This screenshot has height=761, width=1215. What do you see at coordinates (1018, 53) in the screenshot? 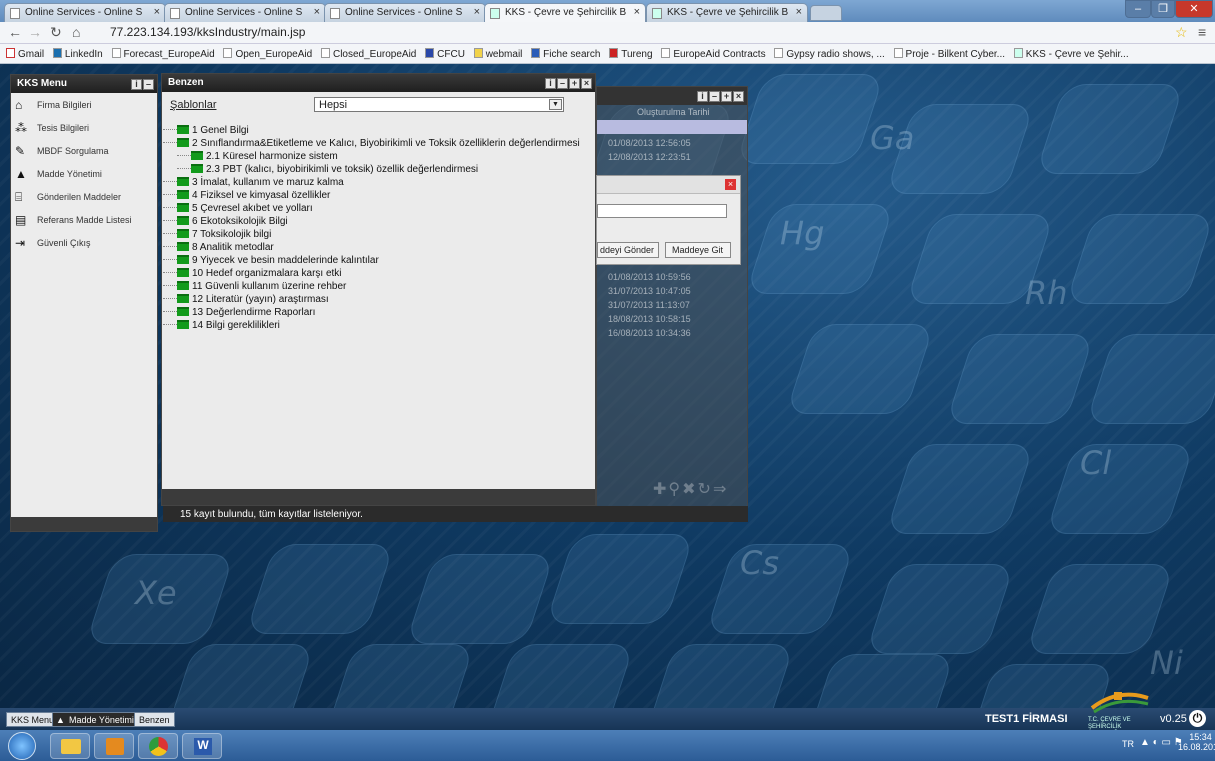
I see `kks-favicon-icon` at bounding box center [1018, 53].